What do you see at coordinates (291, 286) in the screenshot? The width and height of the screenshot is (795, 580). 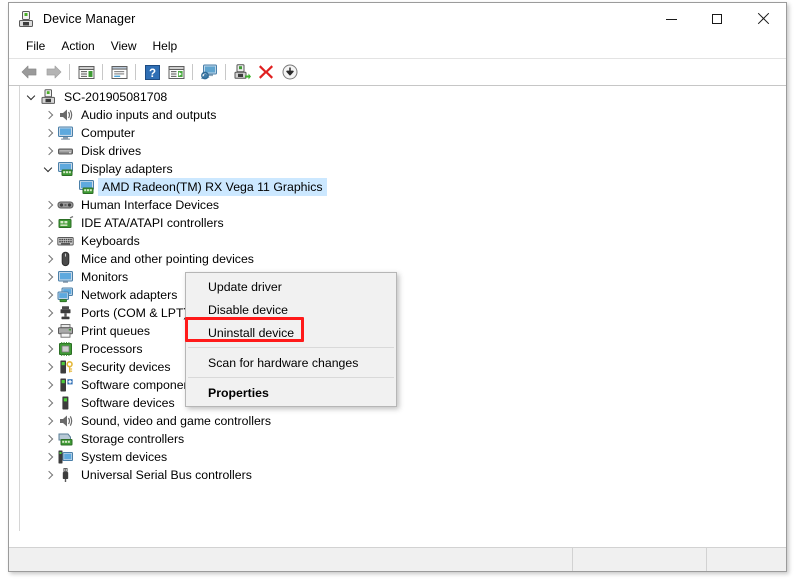 I see `context-menu-item-update-driver: Update driver` at bounding box center [291, 286].